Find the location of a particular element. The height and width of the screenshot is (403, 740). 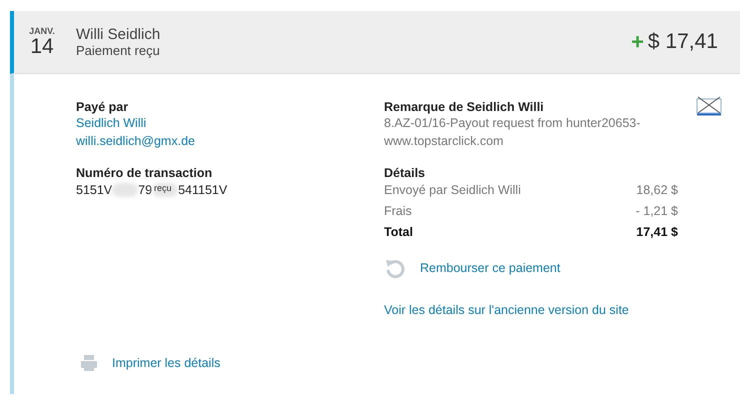

payment-status: Paiement reçu is located at coordinates (118, 50).